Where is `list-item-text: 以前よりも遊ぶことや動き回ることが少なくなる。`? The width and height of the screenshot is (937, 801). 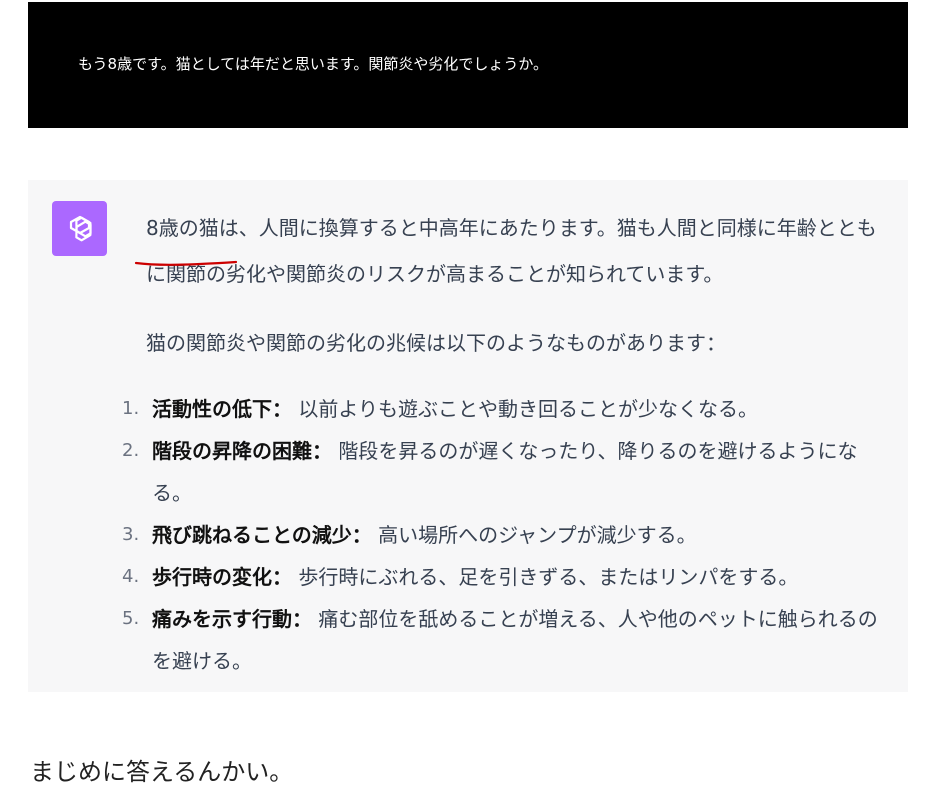
list-item-text: 以前よりも遊ぶことや動き回ることが少なくなる。 is located at coordinates (528, 409).